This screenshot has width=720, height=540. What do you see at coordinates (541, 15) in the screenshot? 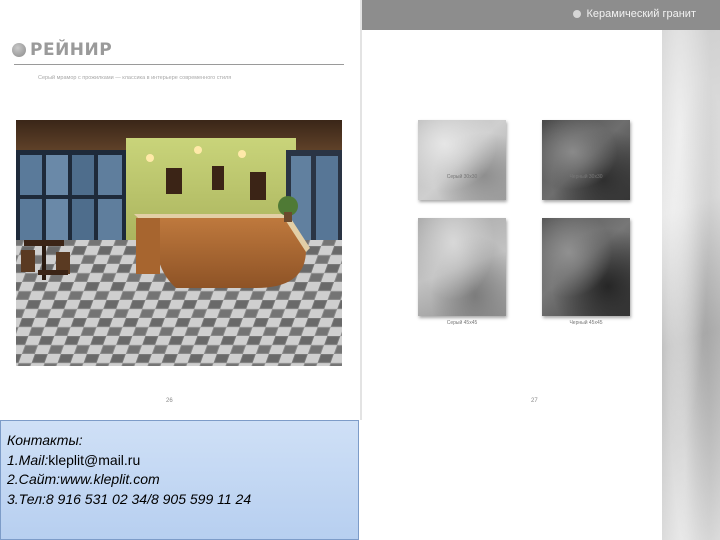
I see `catalog-header-bar: Керамический гранит` at bounding box center [541, 15].